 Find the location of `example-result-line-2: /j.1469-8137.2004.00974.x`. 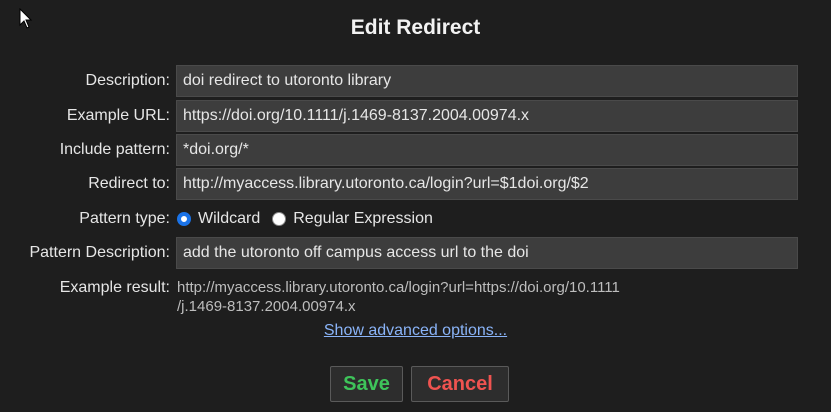

example-result-line-2: /j.1469-8137.2004.00974.x is located at coordinates (266, 306).